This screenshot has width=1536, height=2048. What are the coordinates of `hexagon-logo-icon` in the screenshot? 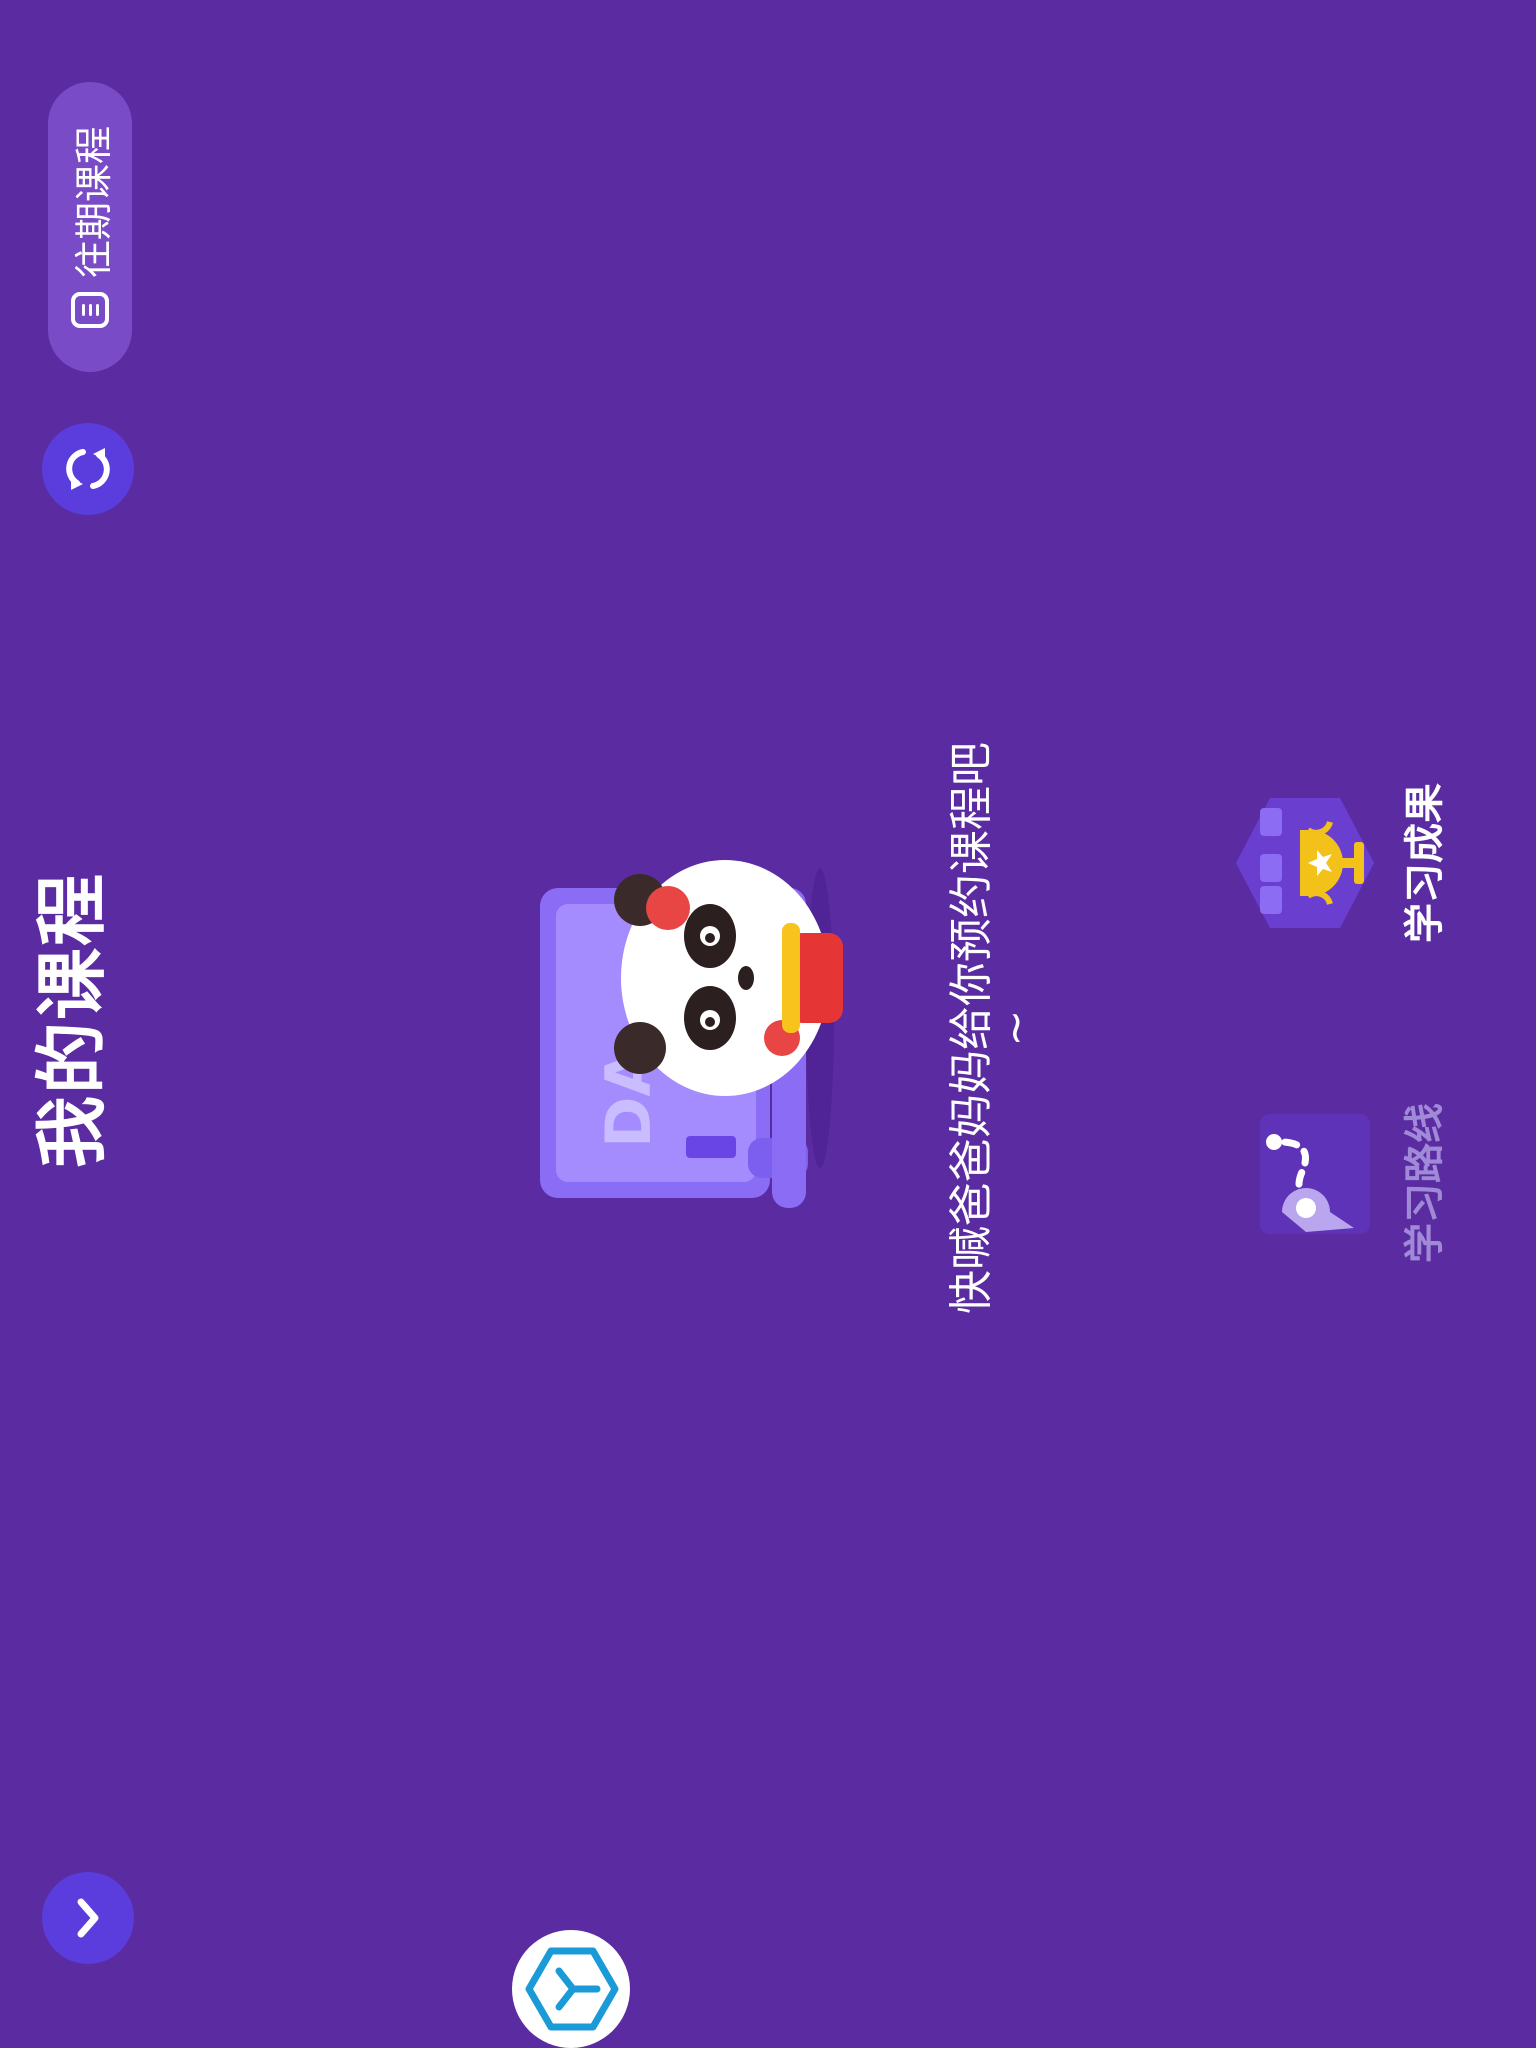 It's located at (572, 1989).